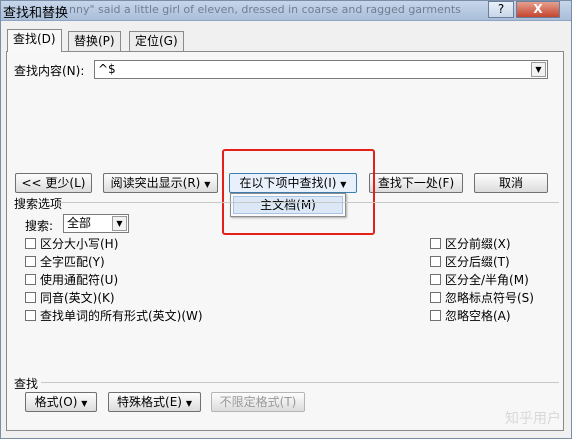  What do you see at coordinates (258, 402) in the screenshot?
I see `no-formatting-button: 不限定格式(T)` at bounding box center [258, 402].